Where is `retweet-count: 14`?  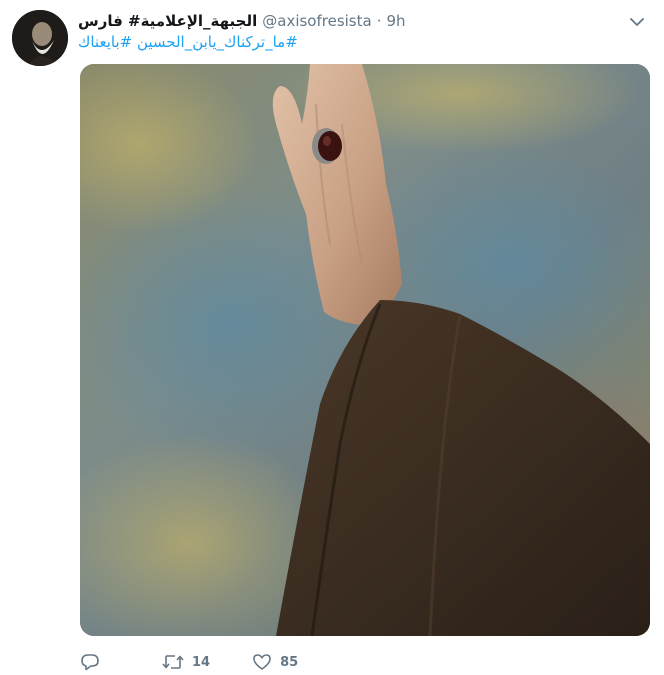 retweet-count: 14 is located at coordinates (201, 662).